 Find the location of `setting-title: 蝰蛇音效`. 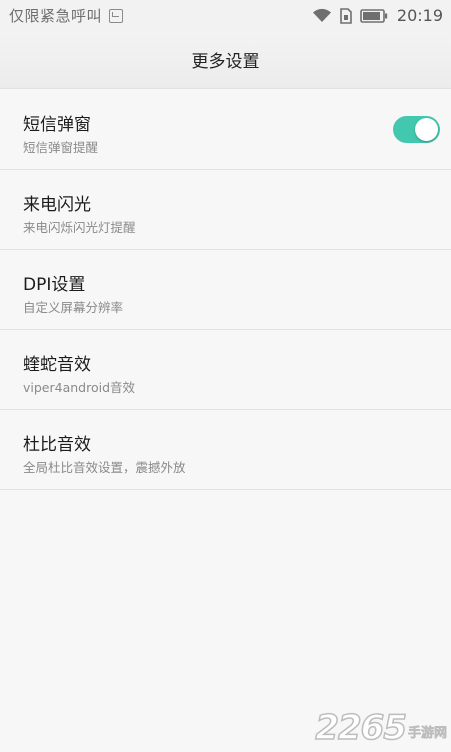

setting-title: 蝰蛇音效 is located at coordinates (57, 365).